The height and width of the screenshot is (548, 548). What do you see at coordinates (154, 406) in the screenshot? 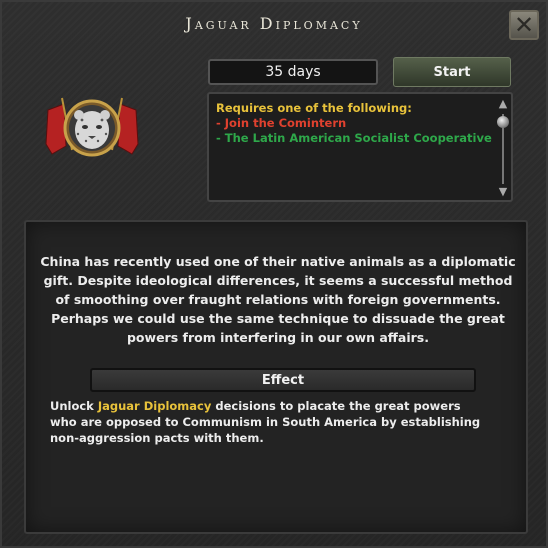
I see `effect-highlight: Jaguar Diplomacy` at bounding box center [154, 406].